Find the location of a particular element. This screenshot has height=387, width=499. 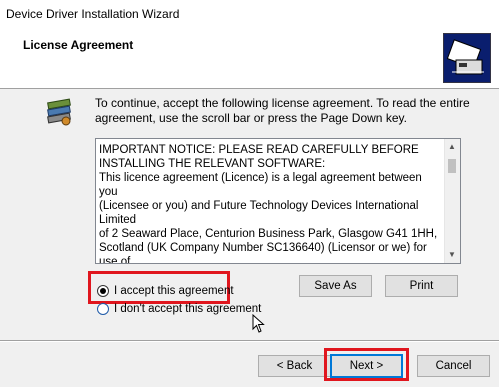

decline-option: I don't accept this agreement is located at coordinates (179, 309).